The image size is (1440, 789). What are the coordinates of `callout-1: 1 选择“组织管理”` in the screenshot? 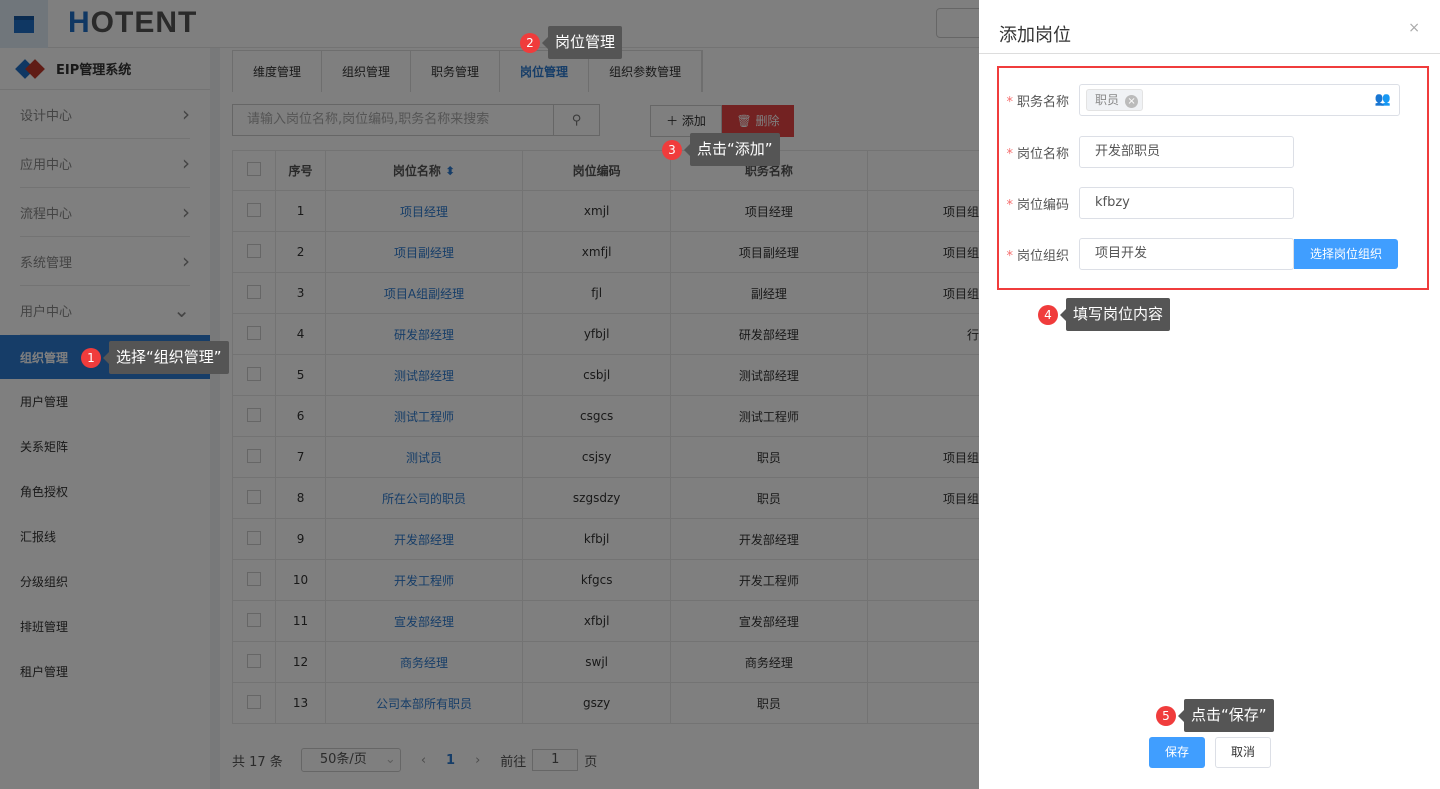 It's located at (155, 357).